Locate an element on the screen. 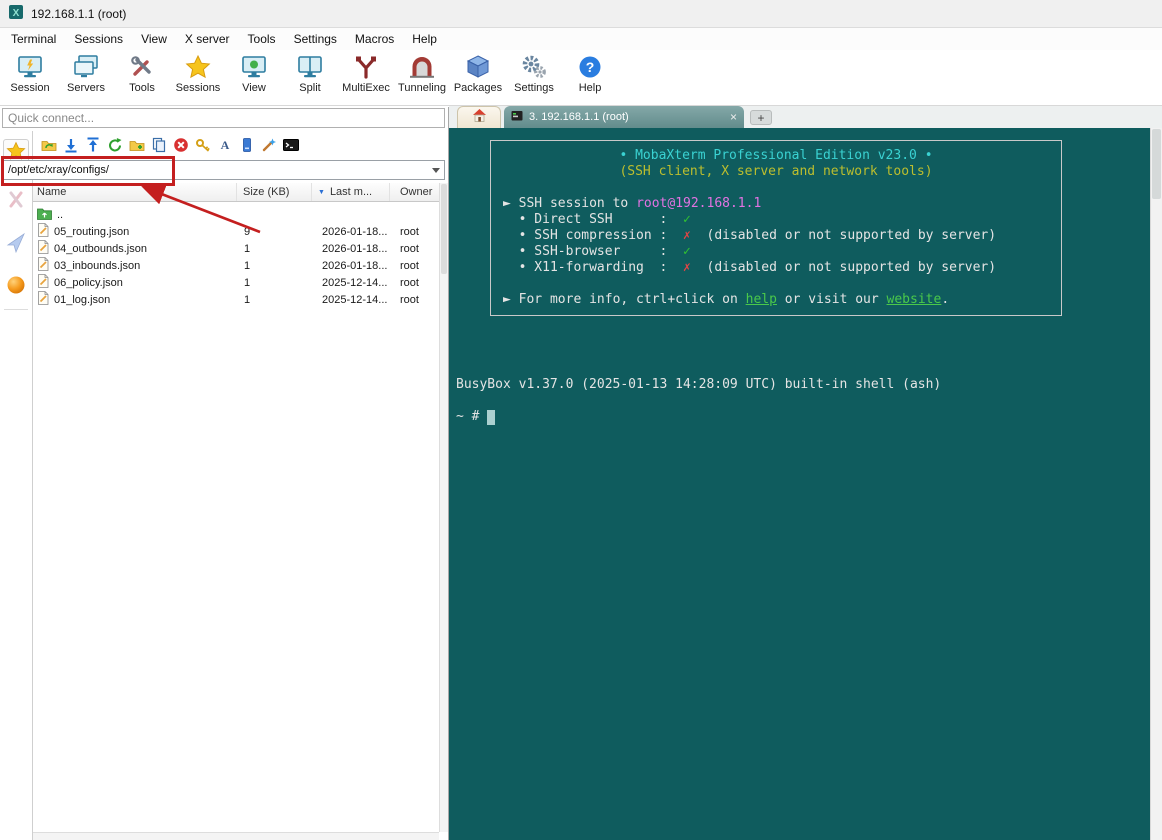  menu-settings: Settings is located at coordinates (315, 39).